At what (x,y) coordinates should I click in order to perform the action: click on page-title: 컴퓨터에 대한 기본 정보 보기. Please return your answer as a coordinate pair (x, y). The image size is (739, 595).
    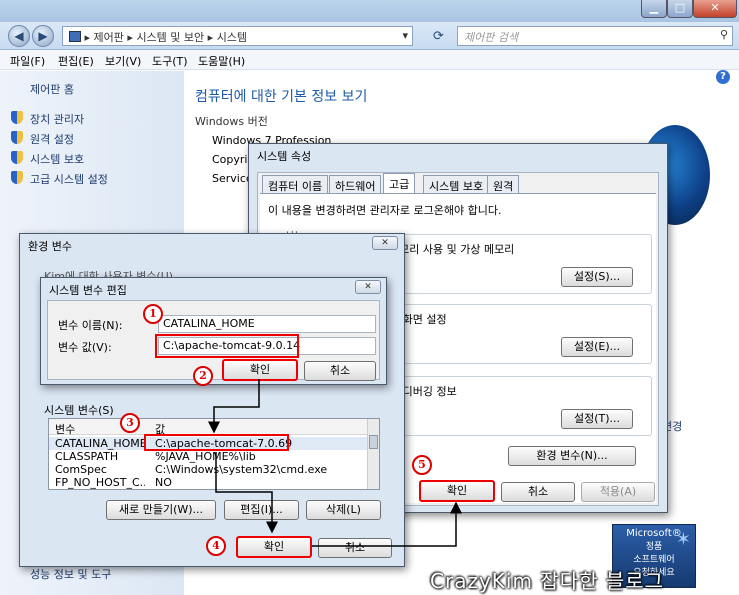
    Looking at the image, I should click on (281, 97).